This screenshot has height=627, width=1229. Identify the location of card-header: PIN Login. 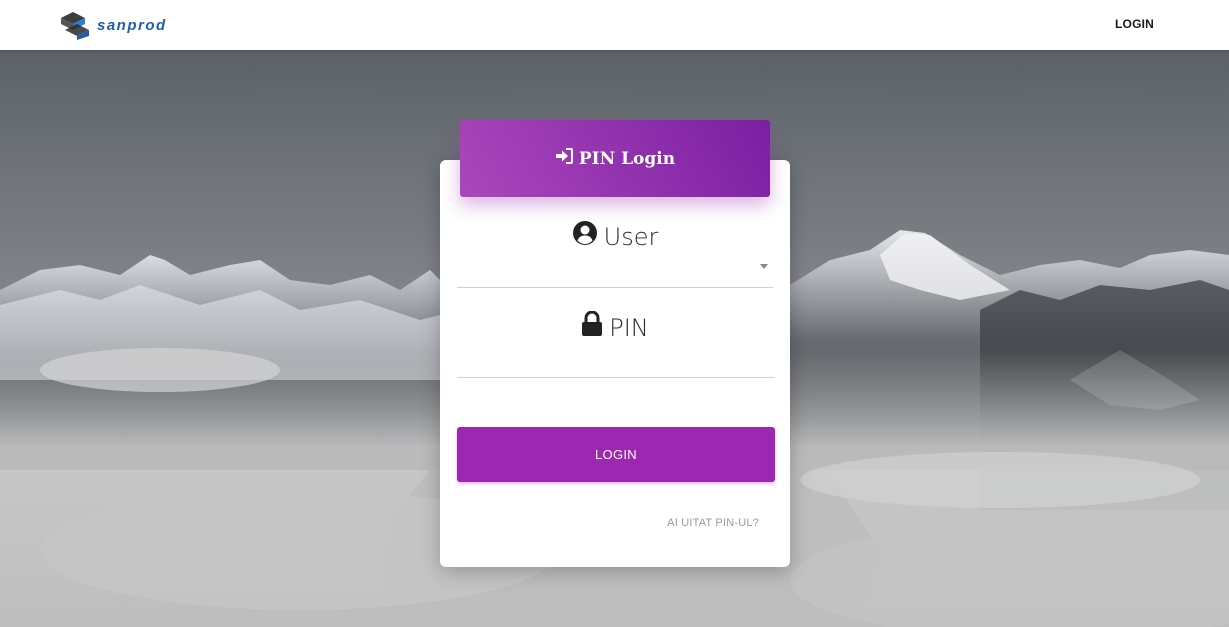
(615, 158).